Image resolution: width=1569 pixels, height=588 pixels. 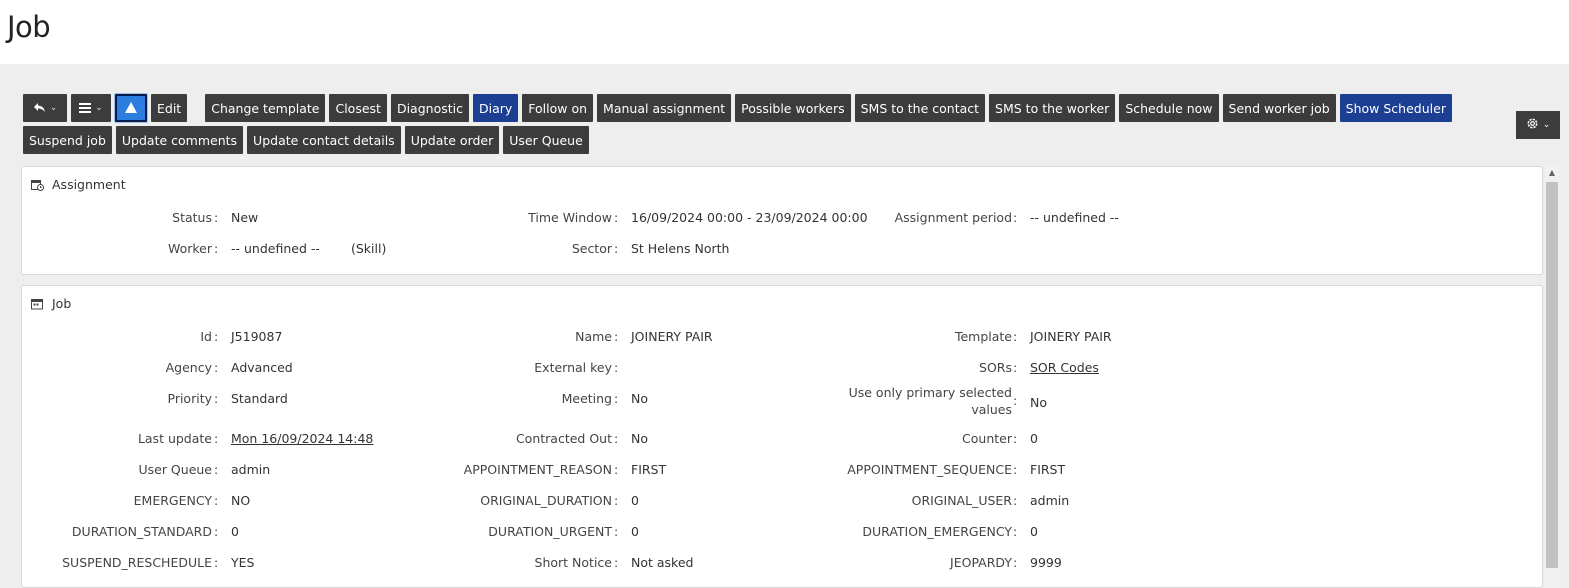 I want to click on agency-colon: :, so click(x=216, y=367).